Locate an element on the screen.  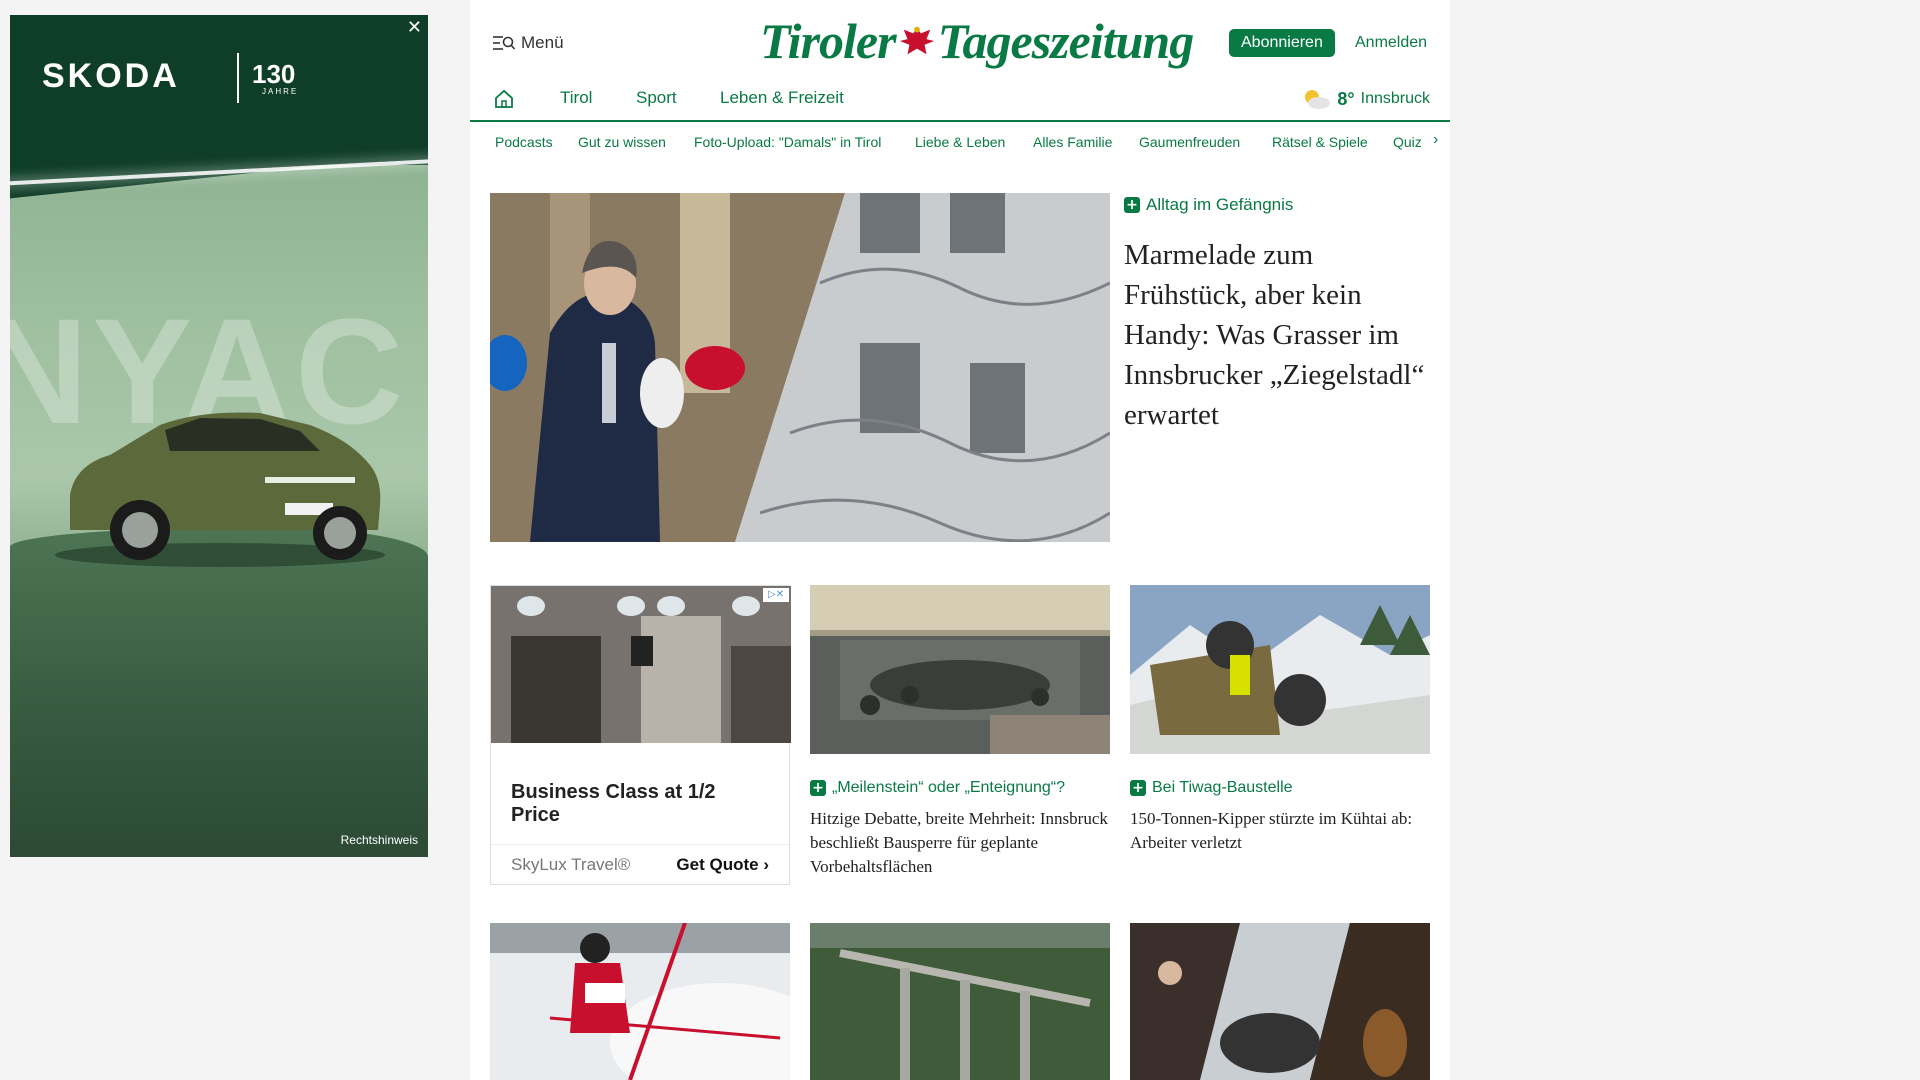
adchoices-icon: ▷✕ is located at coordinates (776, 595).